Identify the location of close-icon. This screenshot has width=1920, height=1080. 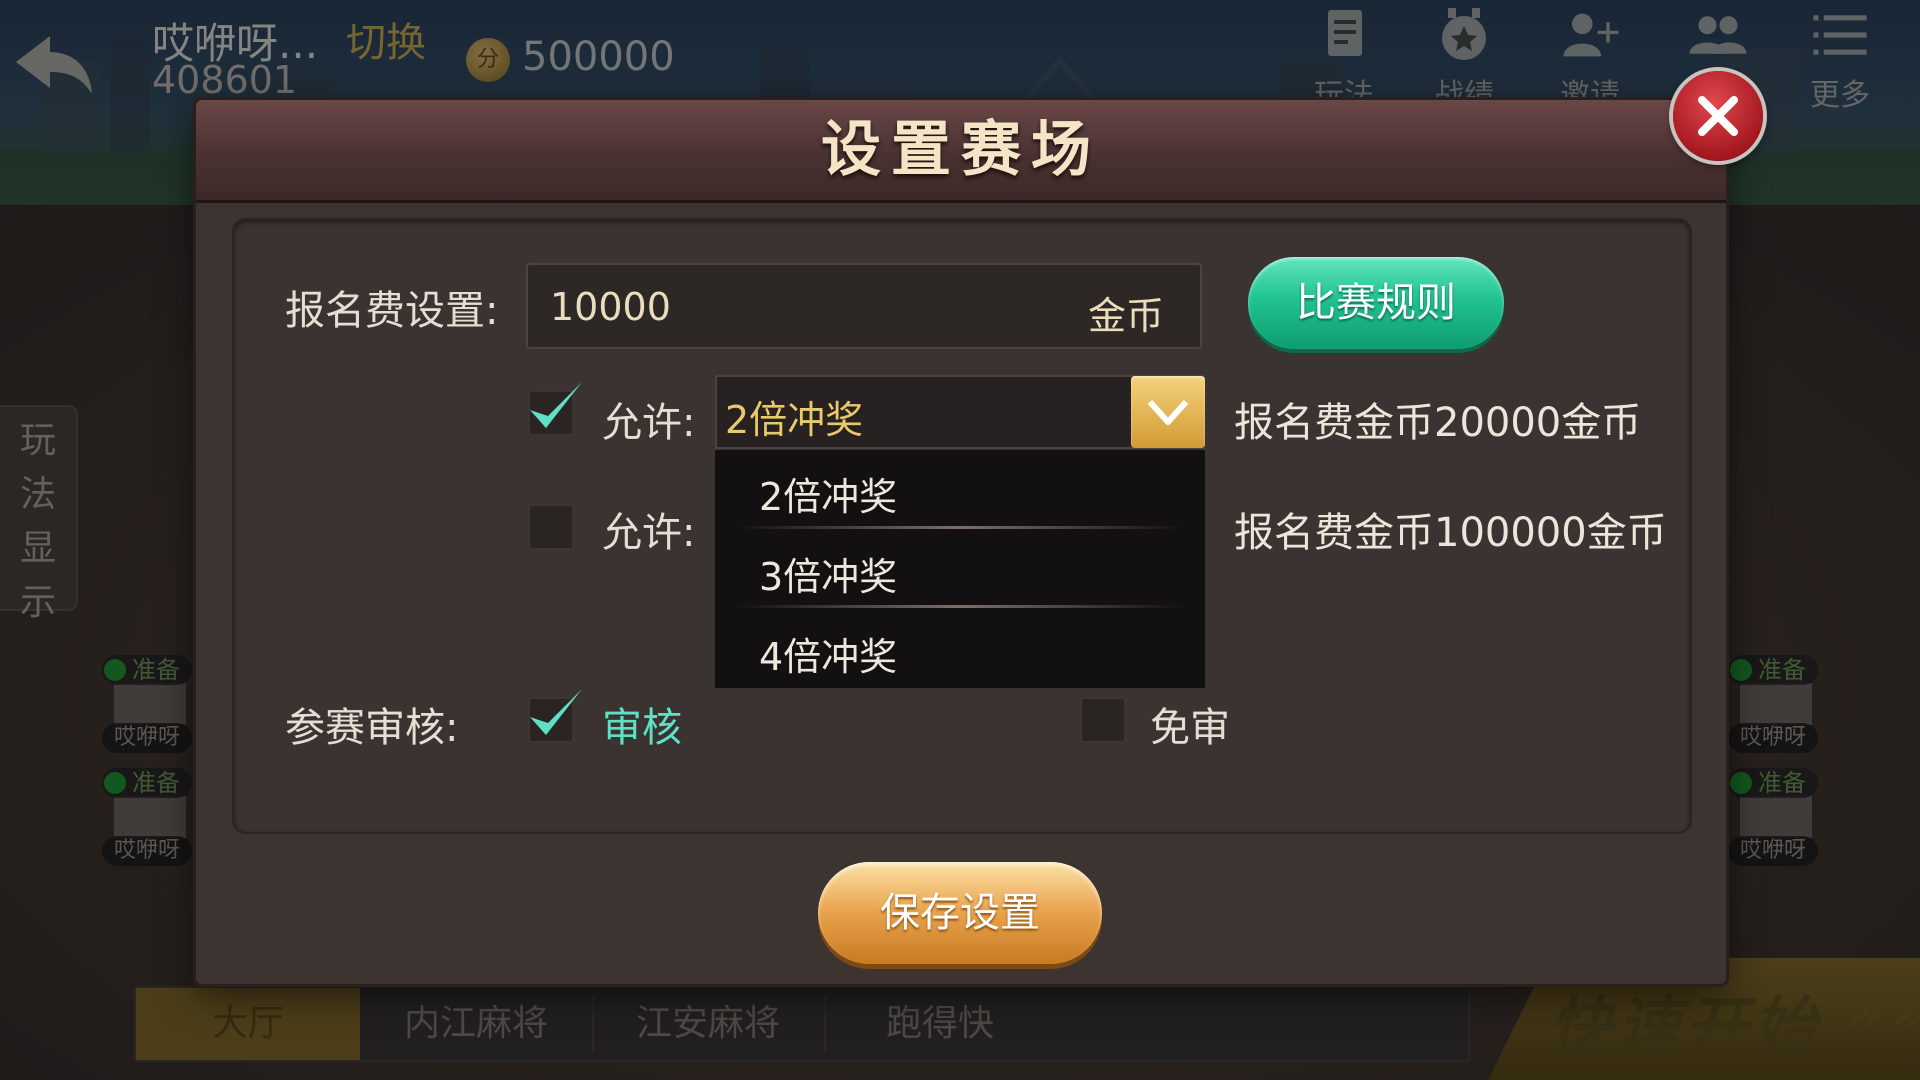
(1718, 116).